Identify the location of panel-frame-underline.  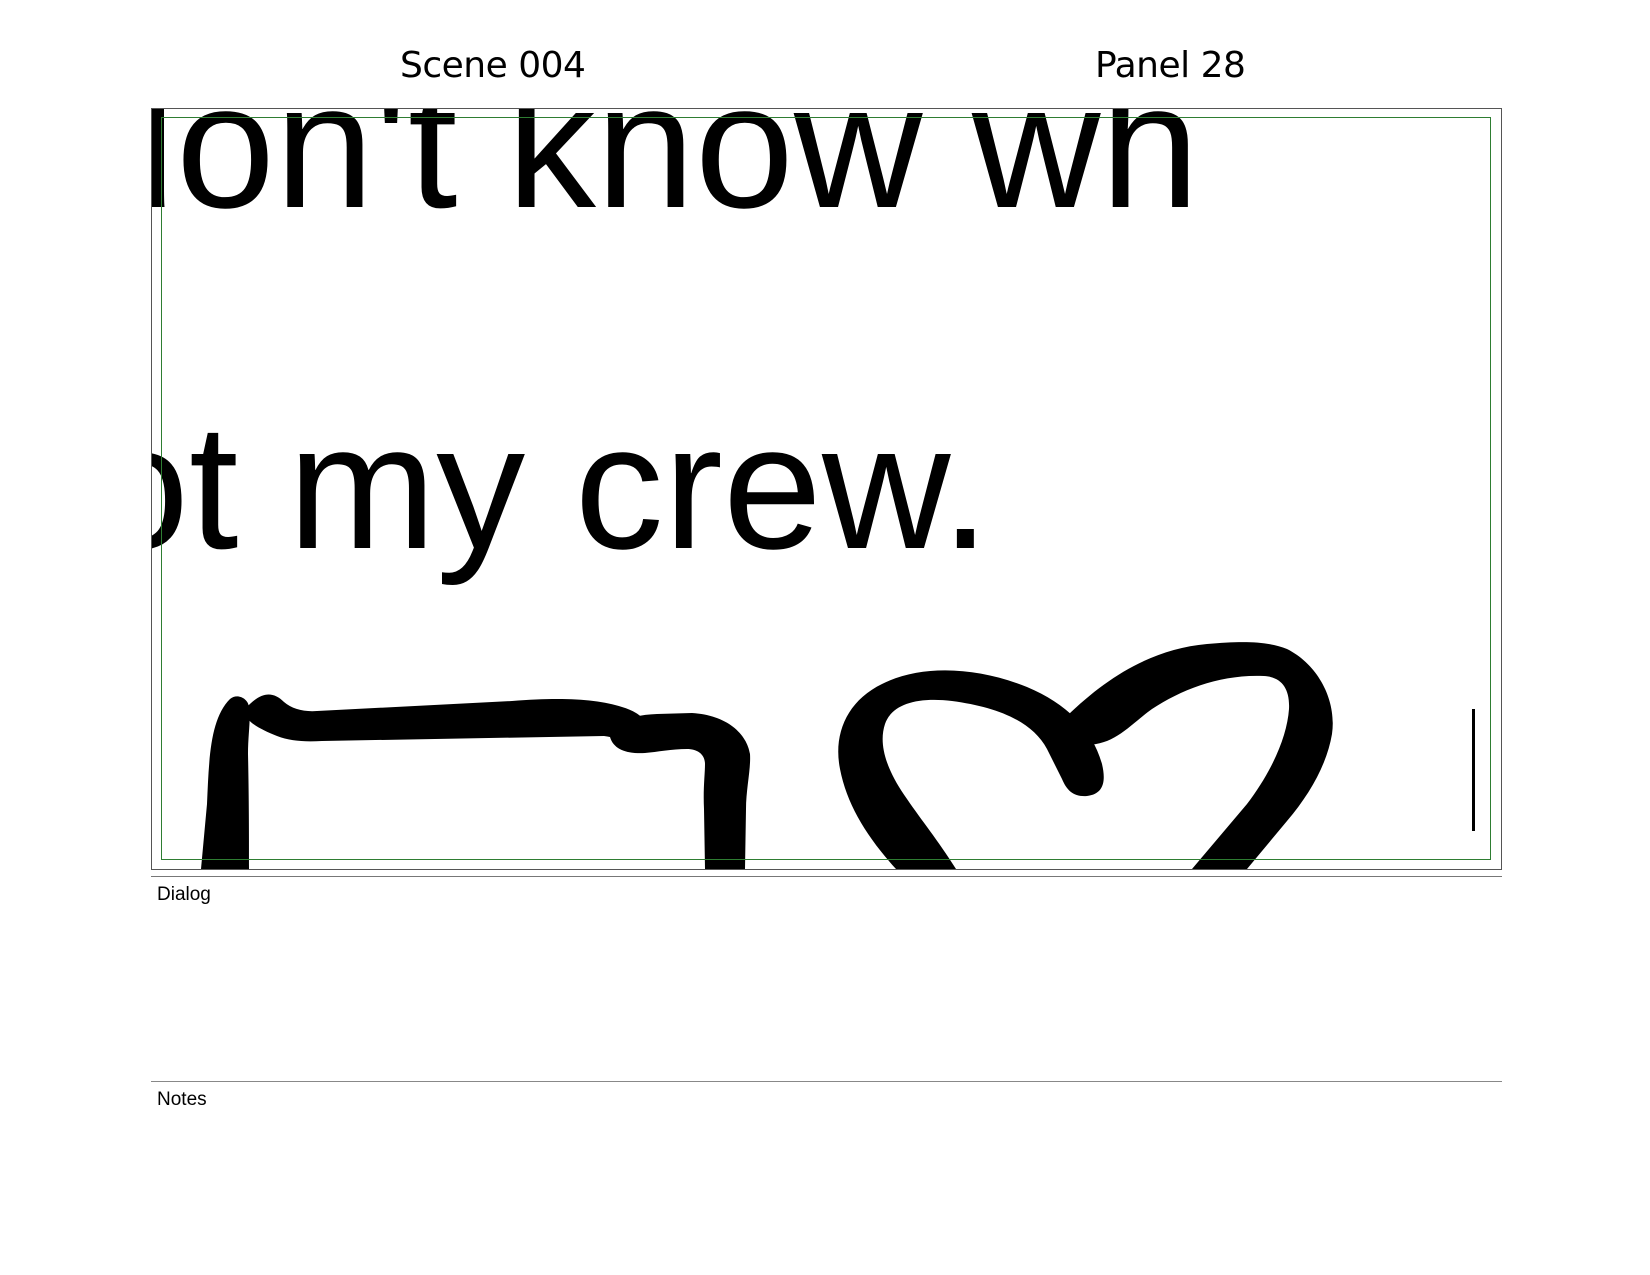
(826, 876).